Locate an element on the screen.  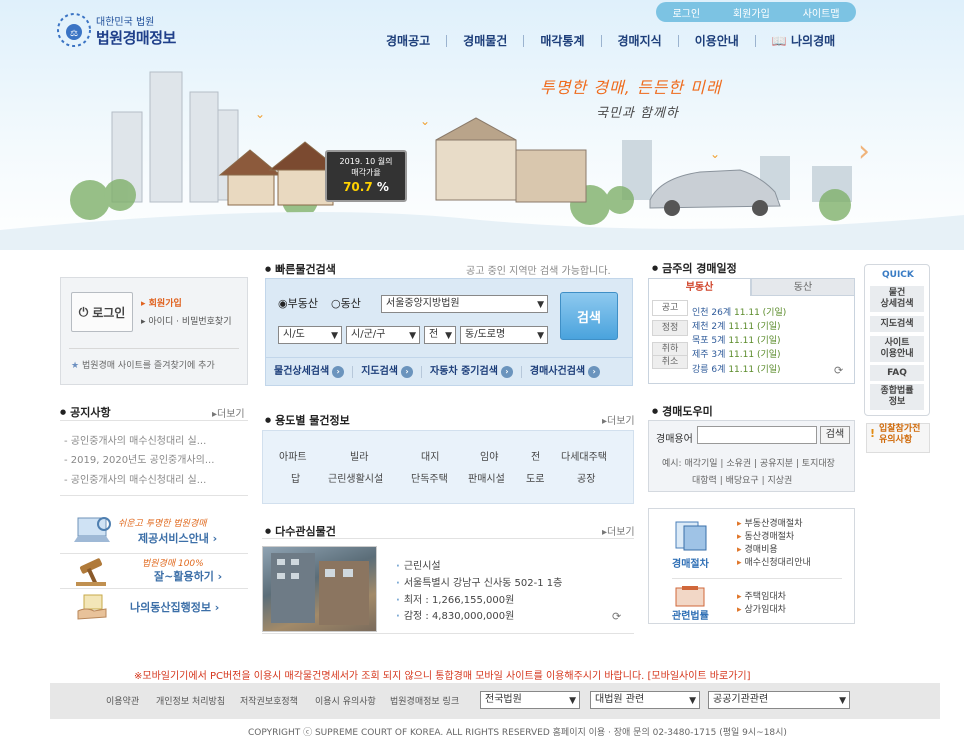
tab-real-estate: 부동산 is located at coordinates (699, 287).